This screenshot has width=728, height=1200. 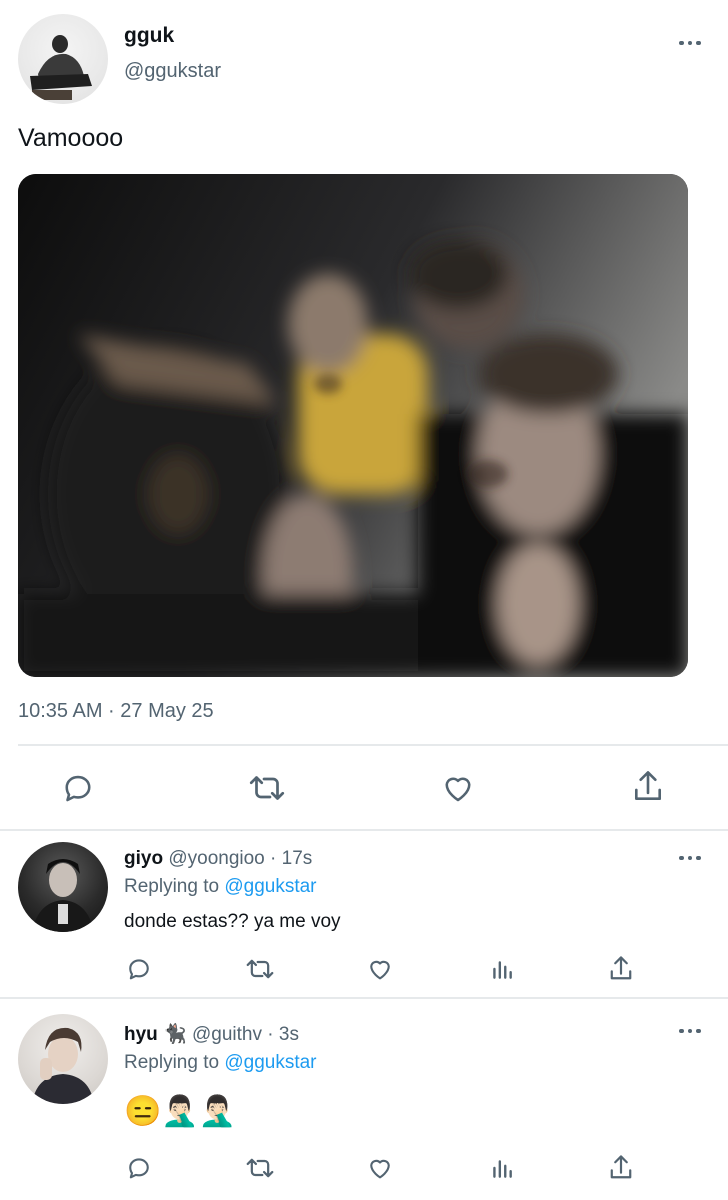 What do you see at coordinates (364, 998) in the screenshot?
I see `reply-divider` at bounding box center [364, 998].